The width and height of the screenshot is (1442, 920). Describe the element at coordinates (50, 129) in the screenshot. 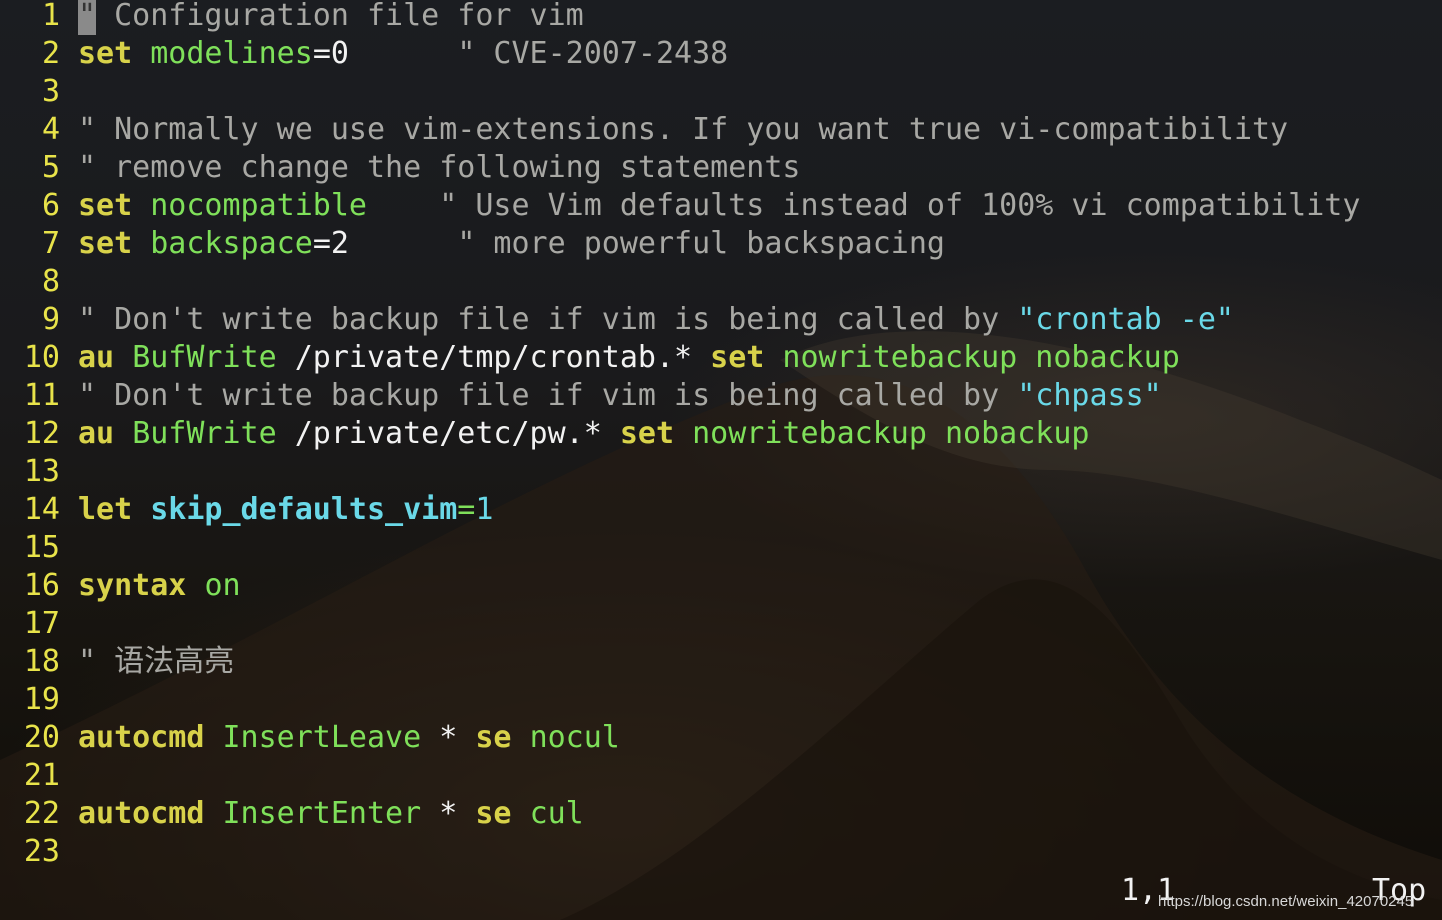

I see `line-number: 4` at that location.